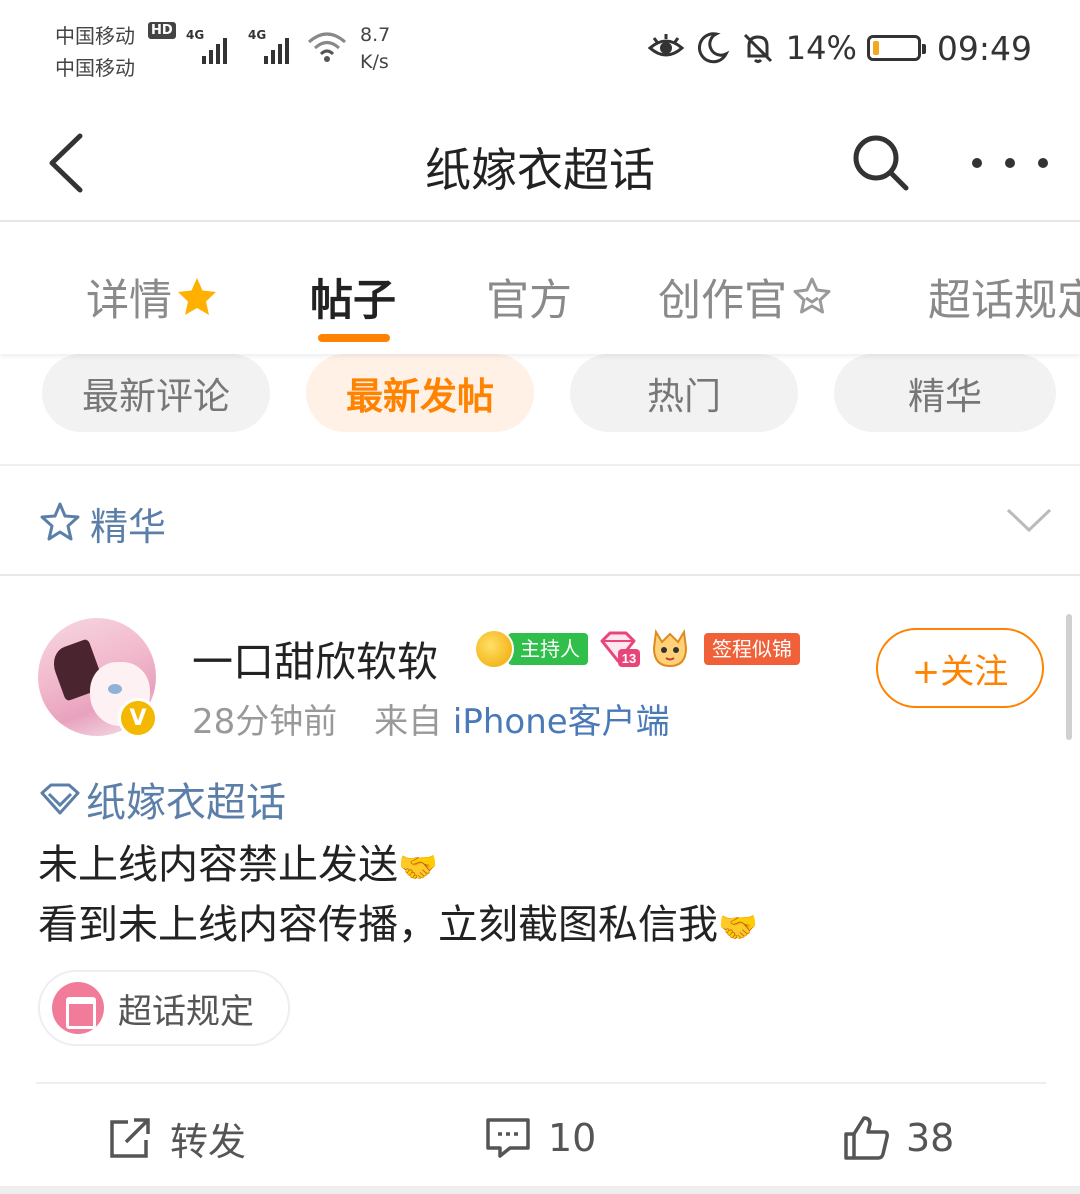 The height and width of the screenshot is (1194, 1080). What do you see at coordinates (218, 865) in the screenshot?
I see `post-text-1: 未上线内容禁止发送` at bounding box center [218, 865].